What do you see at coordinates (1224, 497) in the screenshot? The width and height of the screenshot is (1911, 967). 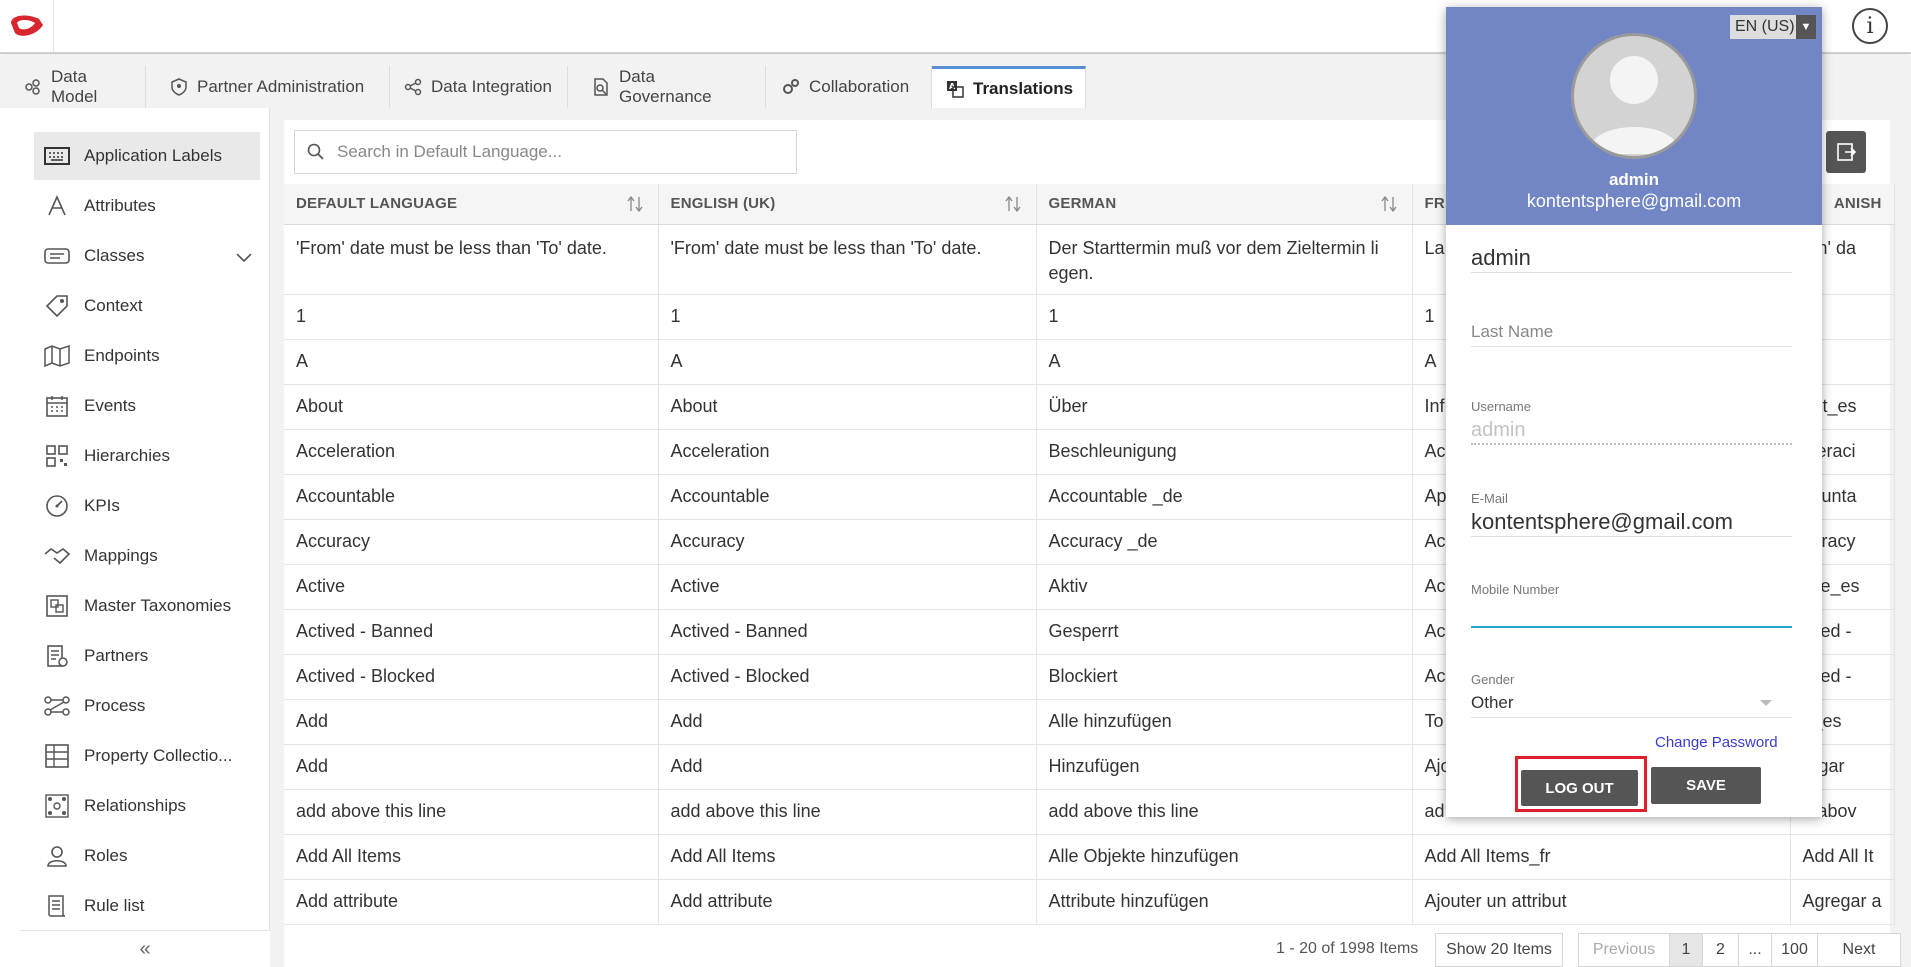 I see `table-cell: Accountable _de` at bounding box center [1224, 497].